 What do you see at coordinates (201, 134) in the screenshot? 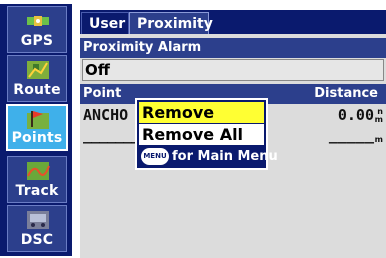
I see `remove-all-option: Remove All` at bounding box center [201, 134].